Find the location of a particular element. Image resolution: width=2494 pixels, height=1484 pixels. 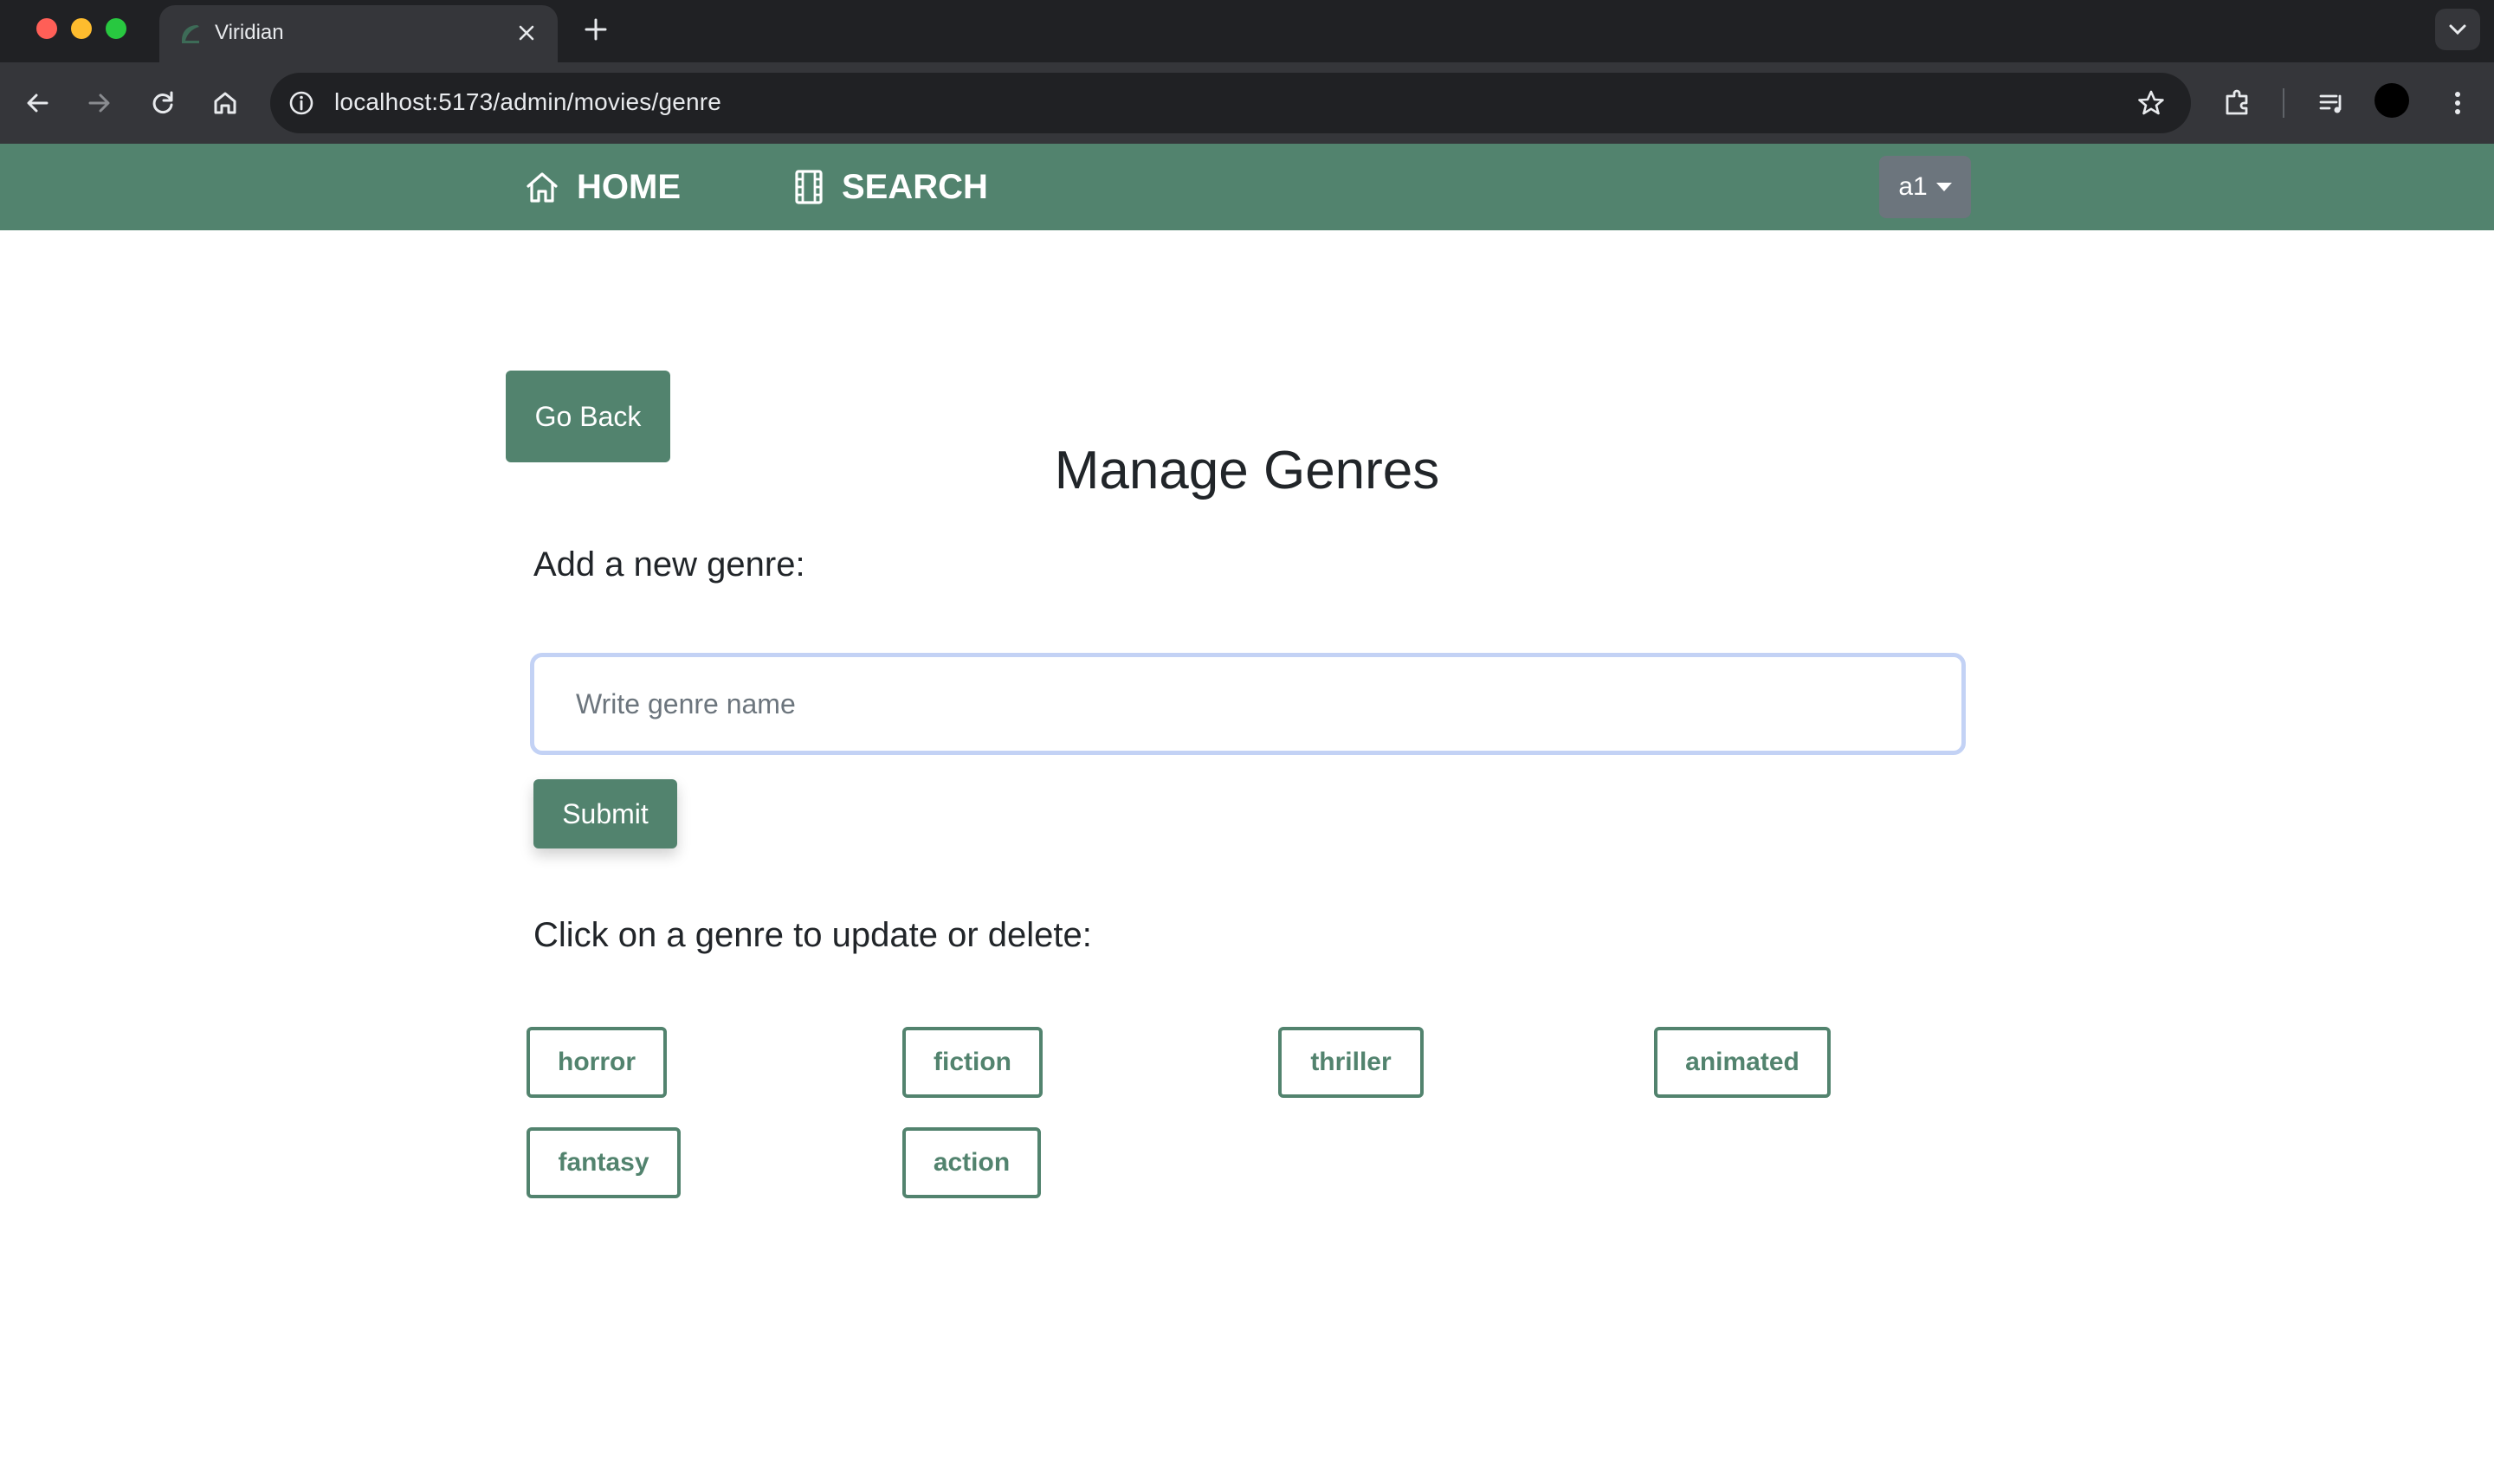

genre-name-input is located at coordinates (1248, 704).